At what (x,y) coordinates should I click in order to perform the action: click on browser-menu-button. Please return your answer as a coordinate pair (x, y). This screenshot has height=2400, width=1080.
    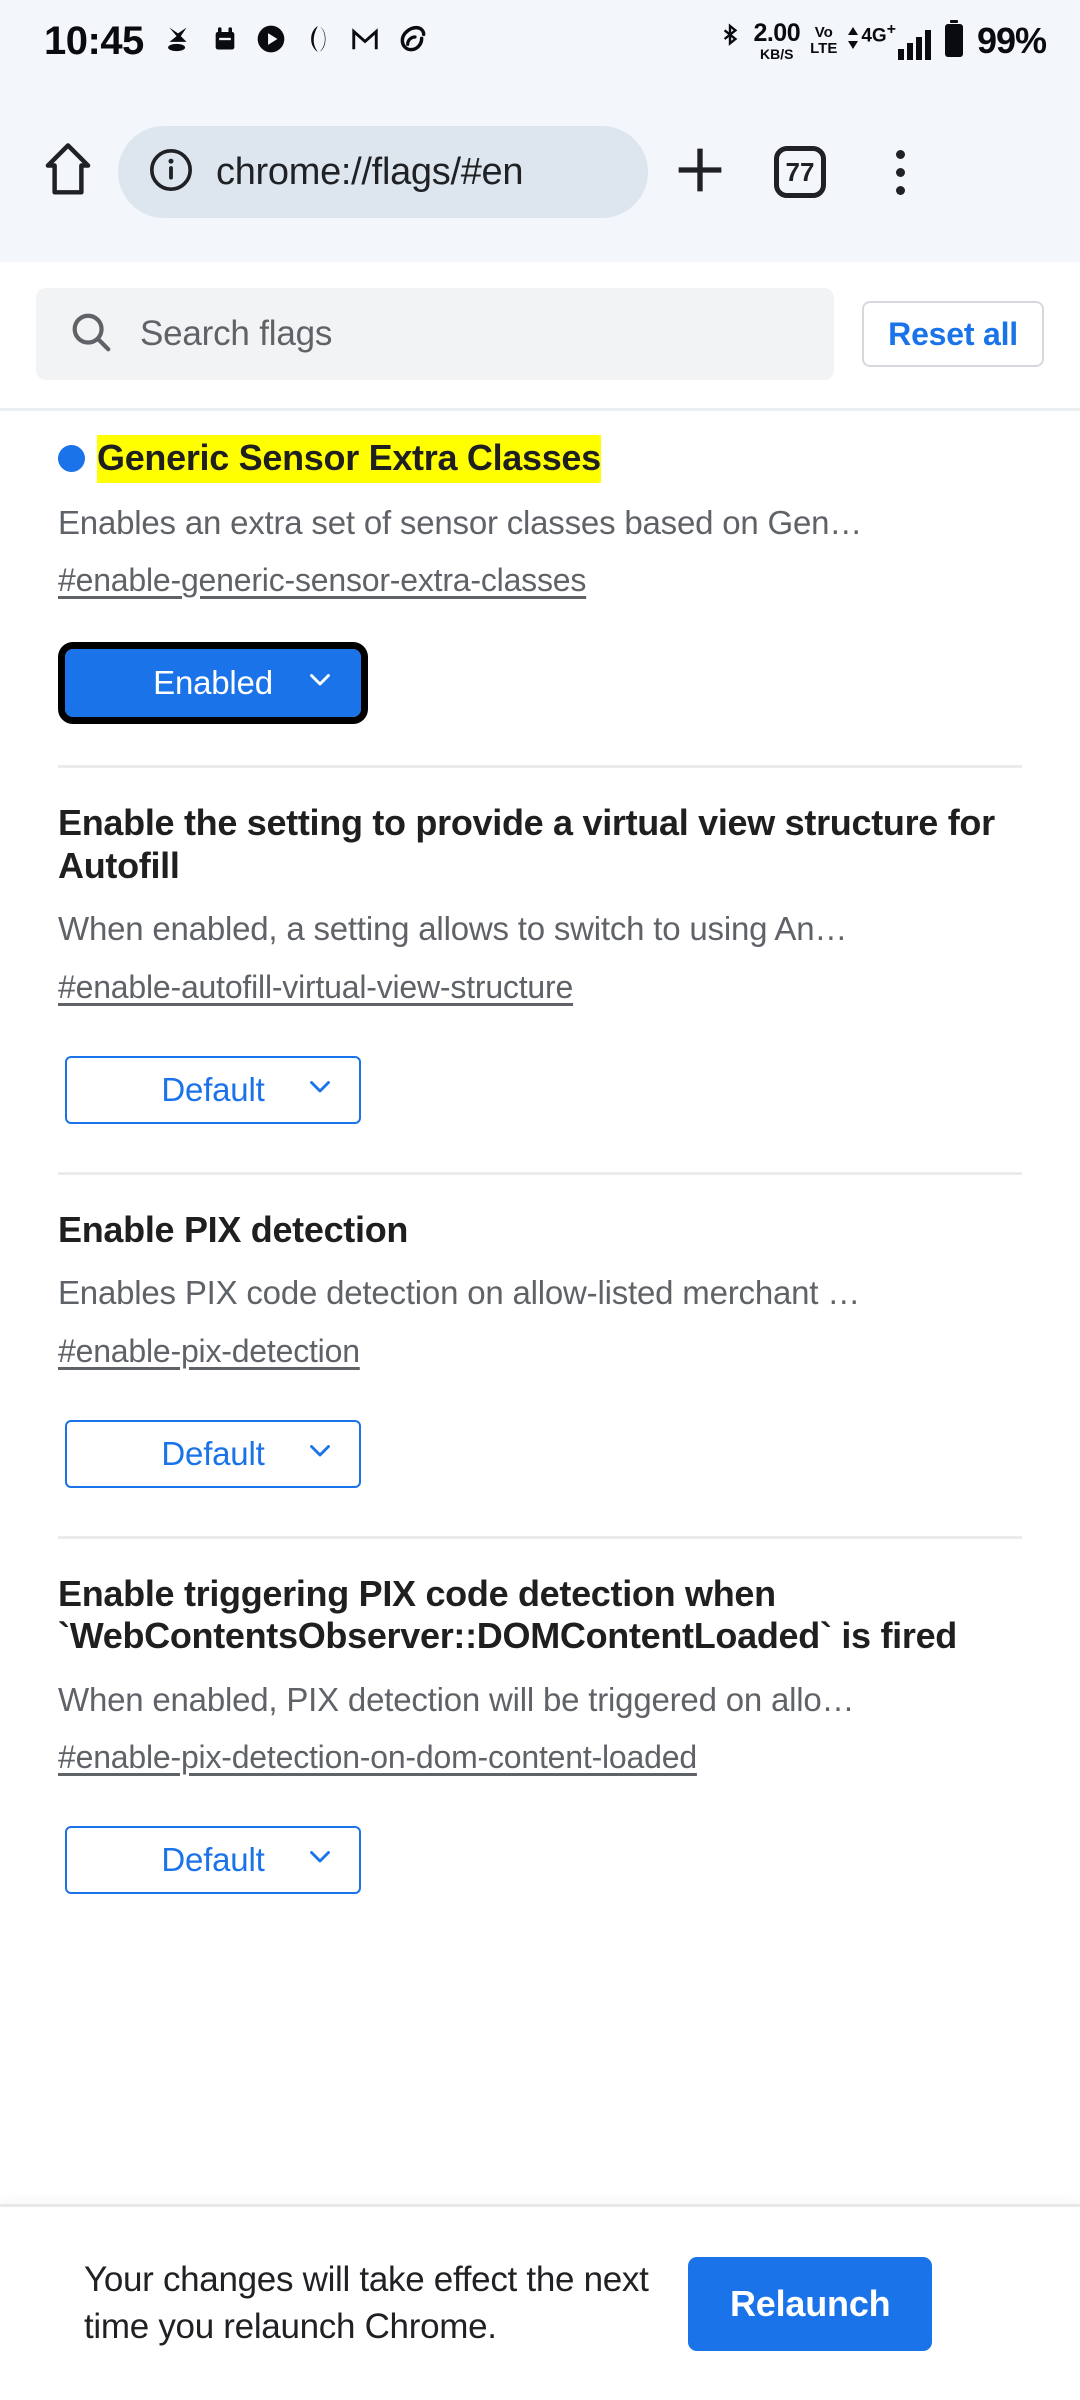
    Looking at the image, I should click on (900, 172).